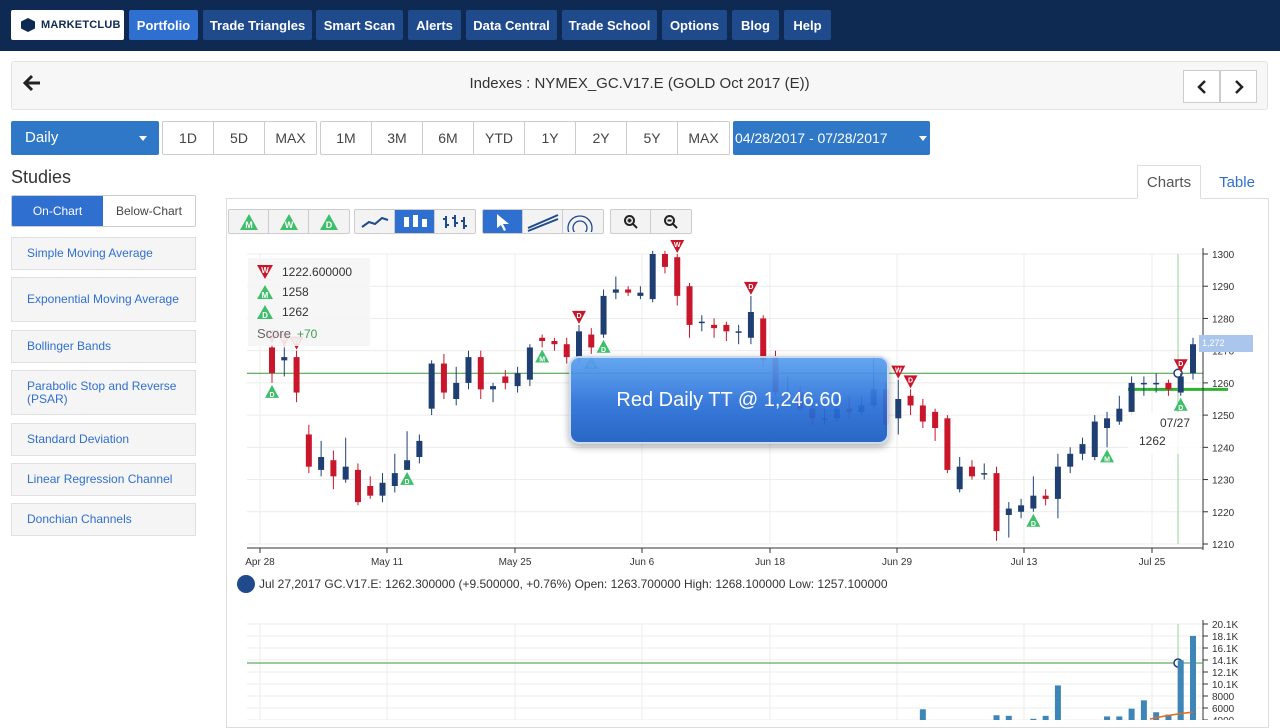  Describe the element at coordinates (246, 584) in the screenshot. I see `chart-logo-icon` at that location.